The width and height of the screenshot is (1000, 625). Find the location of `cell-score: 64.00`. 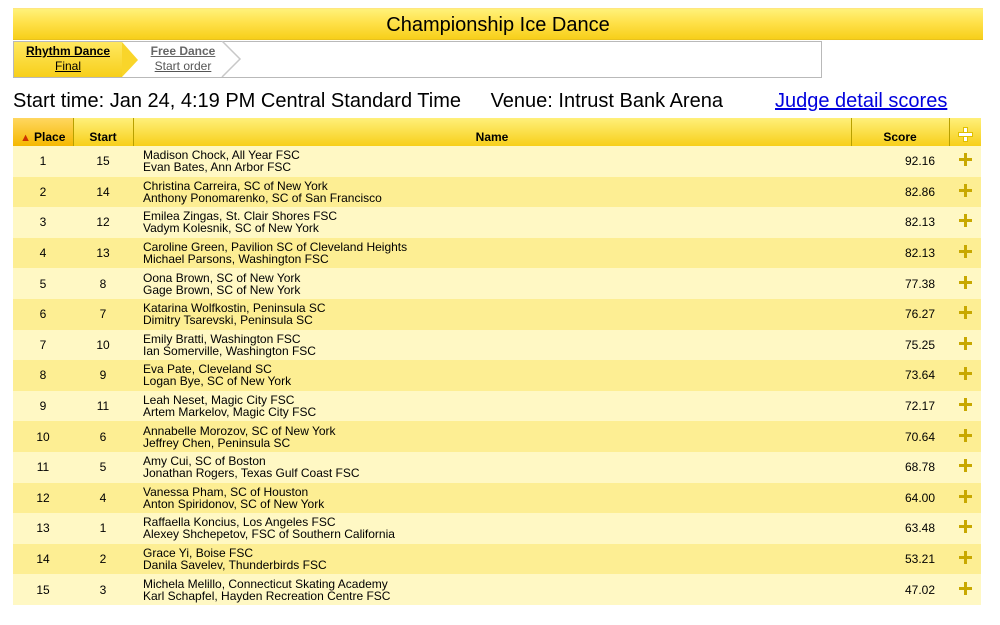

cell-score: 64.00 is located at coordinates (900, 498).